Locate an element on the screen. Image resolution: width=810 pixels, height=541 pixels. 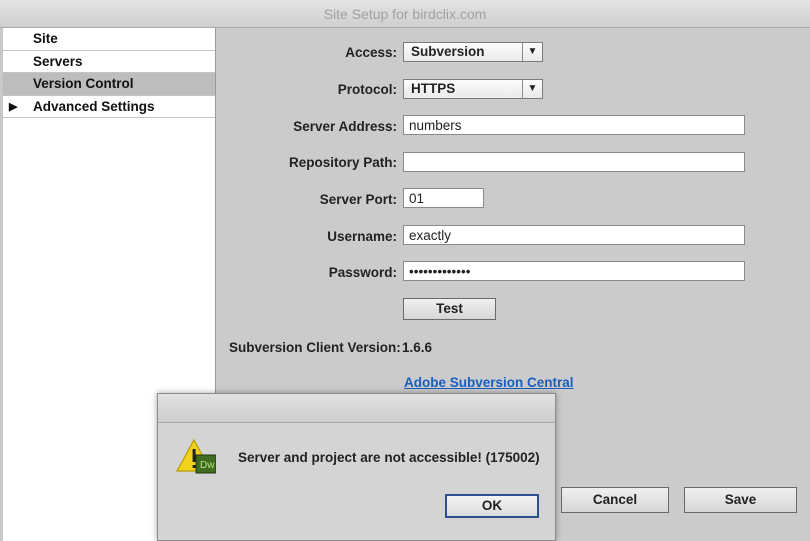
sidebar-item-label: Version Control is located at coordinates (83, 83).